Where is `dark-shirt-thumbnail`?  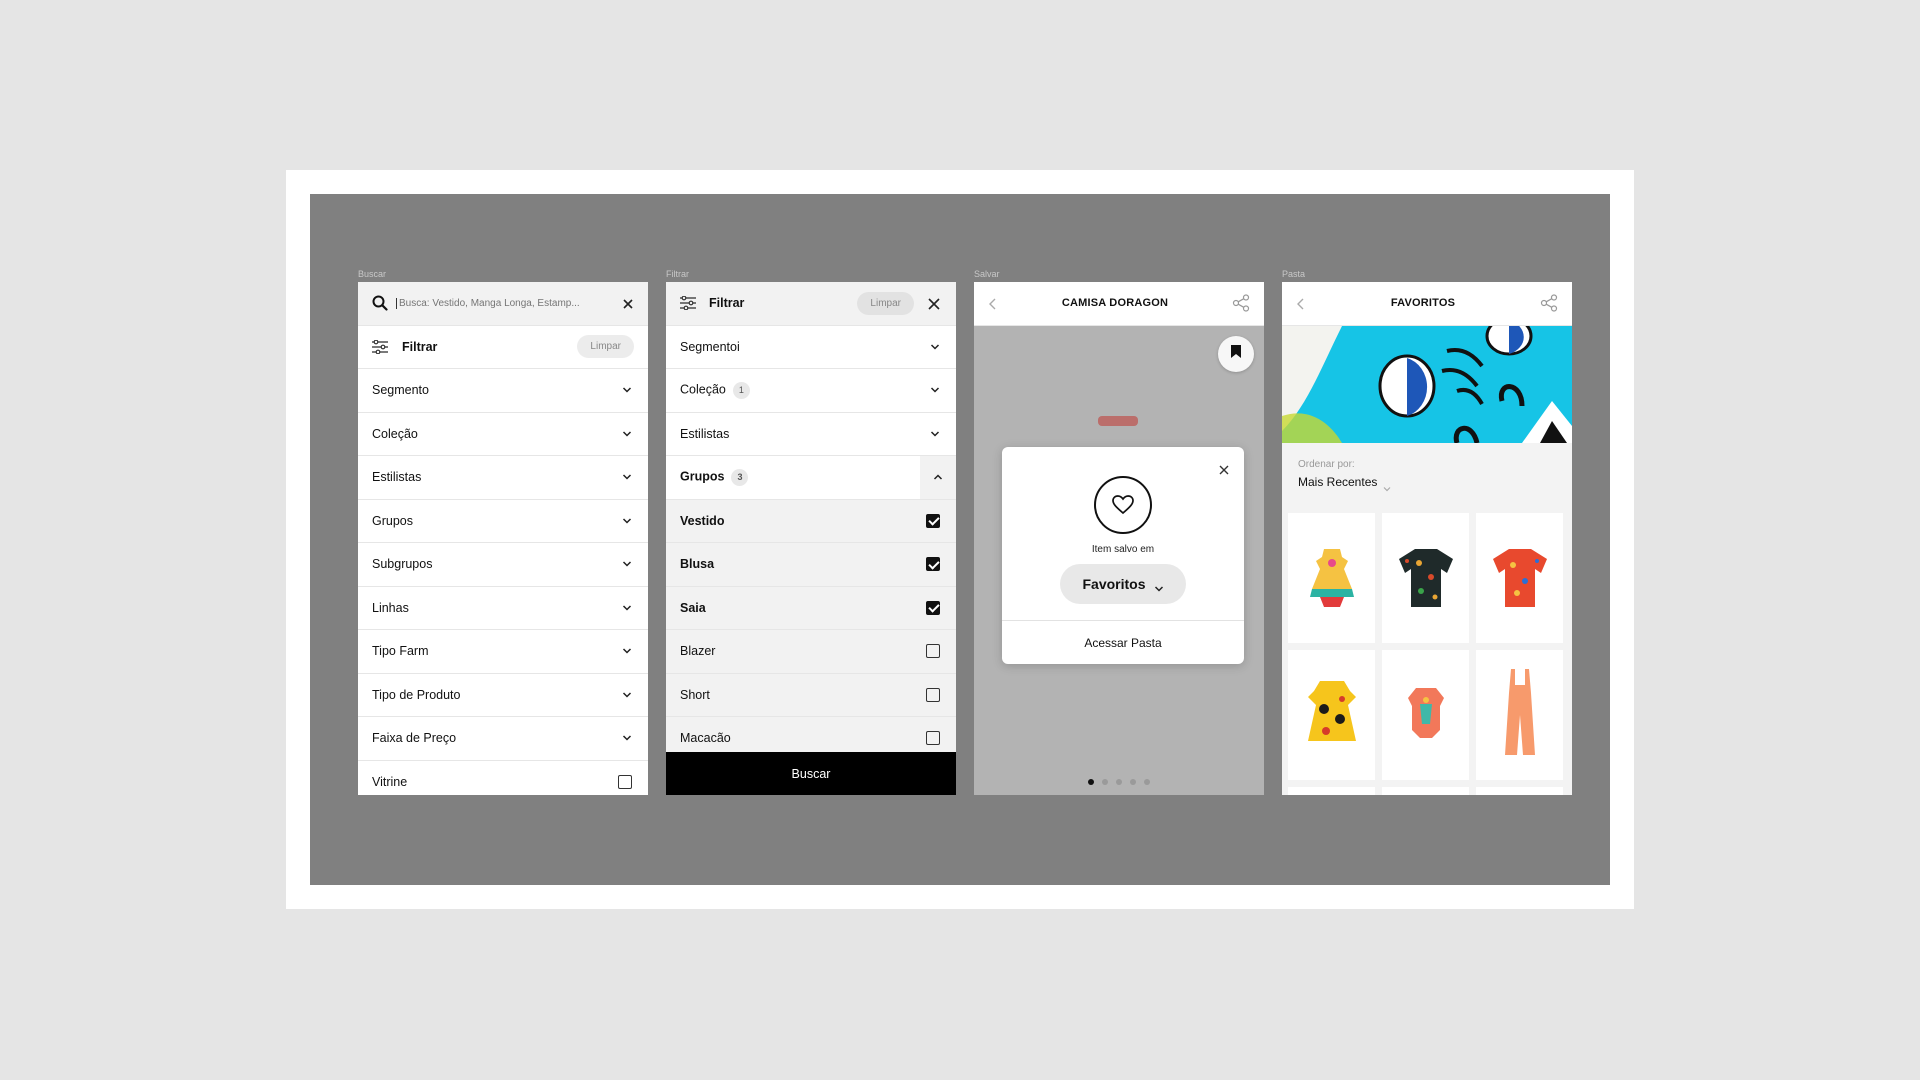 dark-shirt-thumbnail is located at coordinates (1425, 578).